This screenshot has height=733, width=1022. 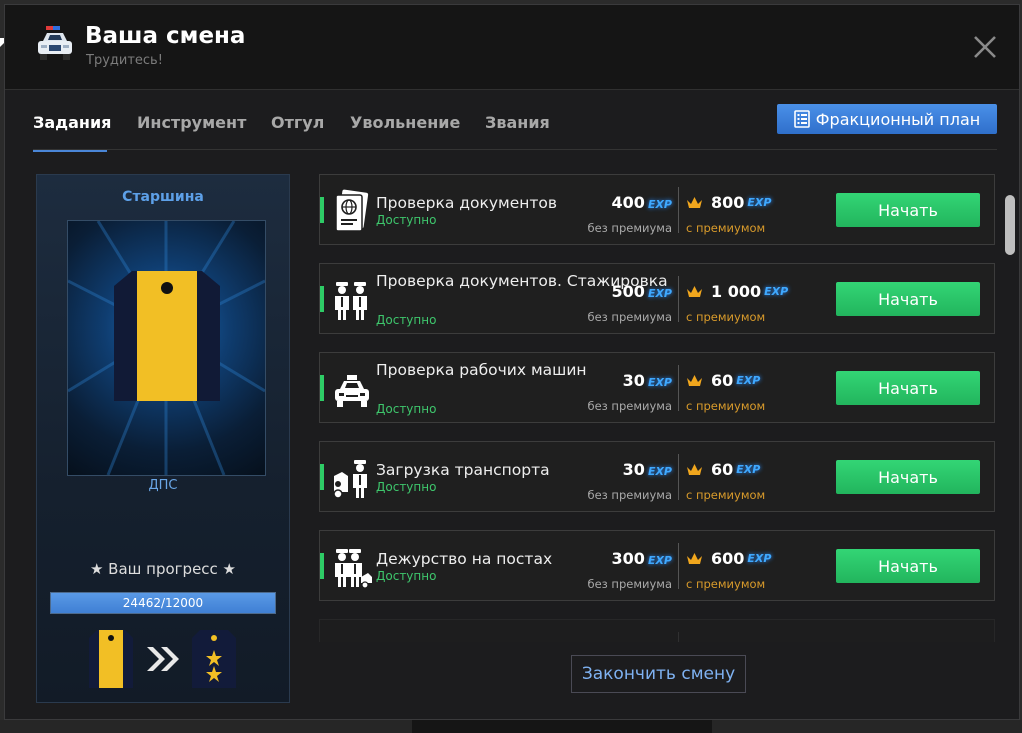 I want to click on officers-icon, so click(x=351, y=301).